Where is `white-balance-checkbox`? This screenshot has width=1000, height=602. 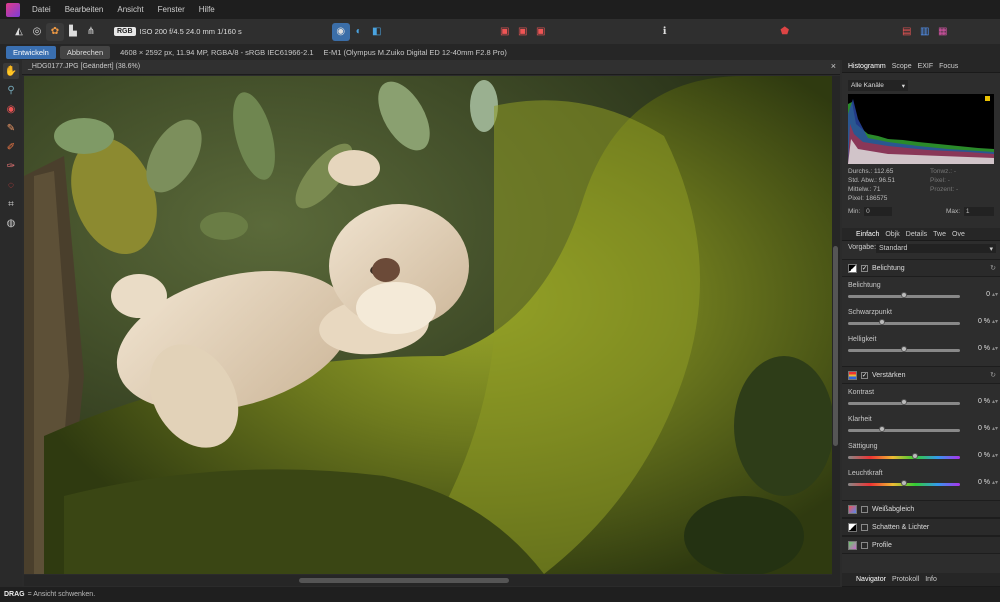
white-balance-checkbox is located at coordinates (864, 509).